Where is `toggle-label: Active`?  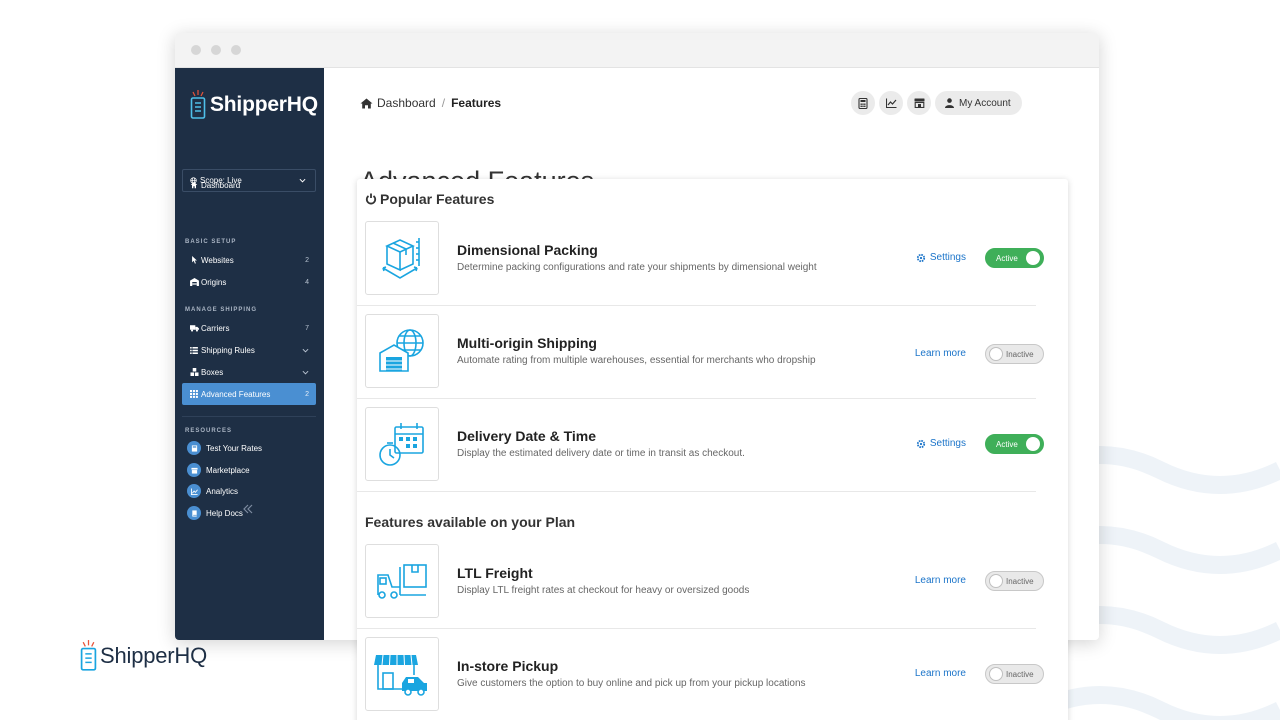 toggle-label: Active is located at coordinates (1007, 258).